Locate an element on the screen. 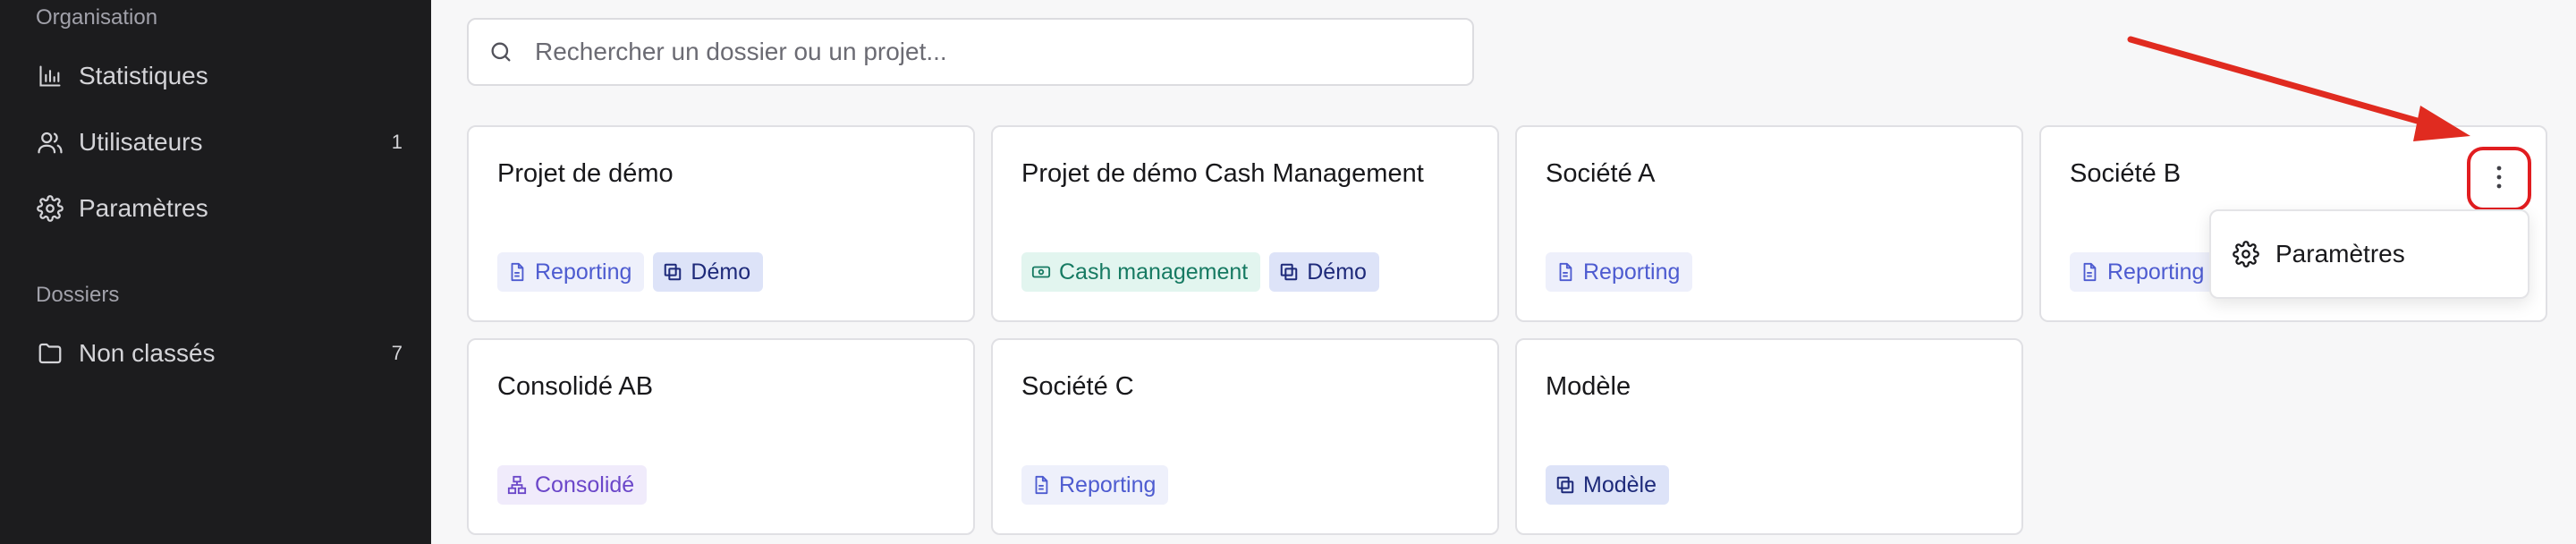  project-title: Modèle is located at coordinates (1588, 386).